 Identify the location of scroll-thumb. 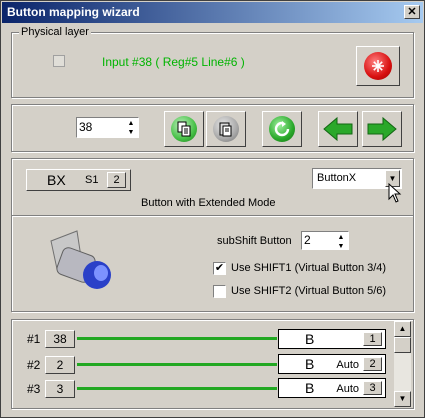
(402, 345).